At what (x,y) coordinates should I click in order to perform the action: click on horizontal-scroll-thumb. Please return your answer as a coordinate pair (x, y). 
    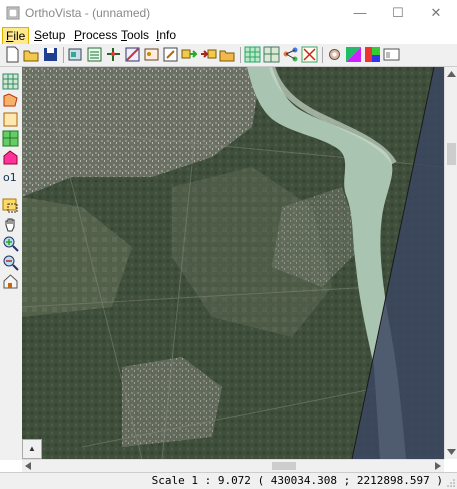
    Looking at the image, I should click on (284, 466).